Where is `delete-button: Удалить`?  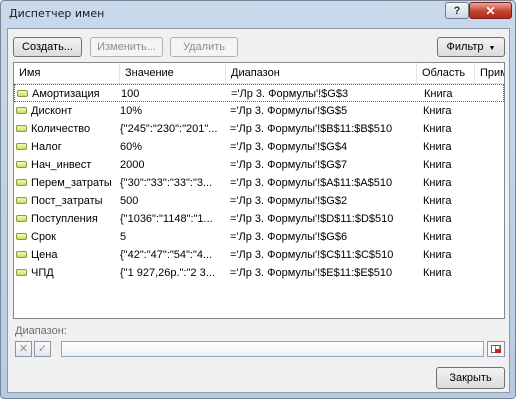 delete-button: Удалить is located at coordinates (204, 47).